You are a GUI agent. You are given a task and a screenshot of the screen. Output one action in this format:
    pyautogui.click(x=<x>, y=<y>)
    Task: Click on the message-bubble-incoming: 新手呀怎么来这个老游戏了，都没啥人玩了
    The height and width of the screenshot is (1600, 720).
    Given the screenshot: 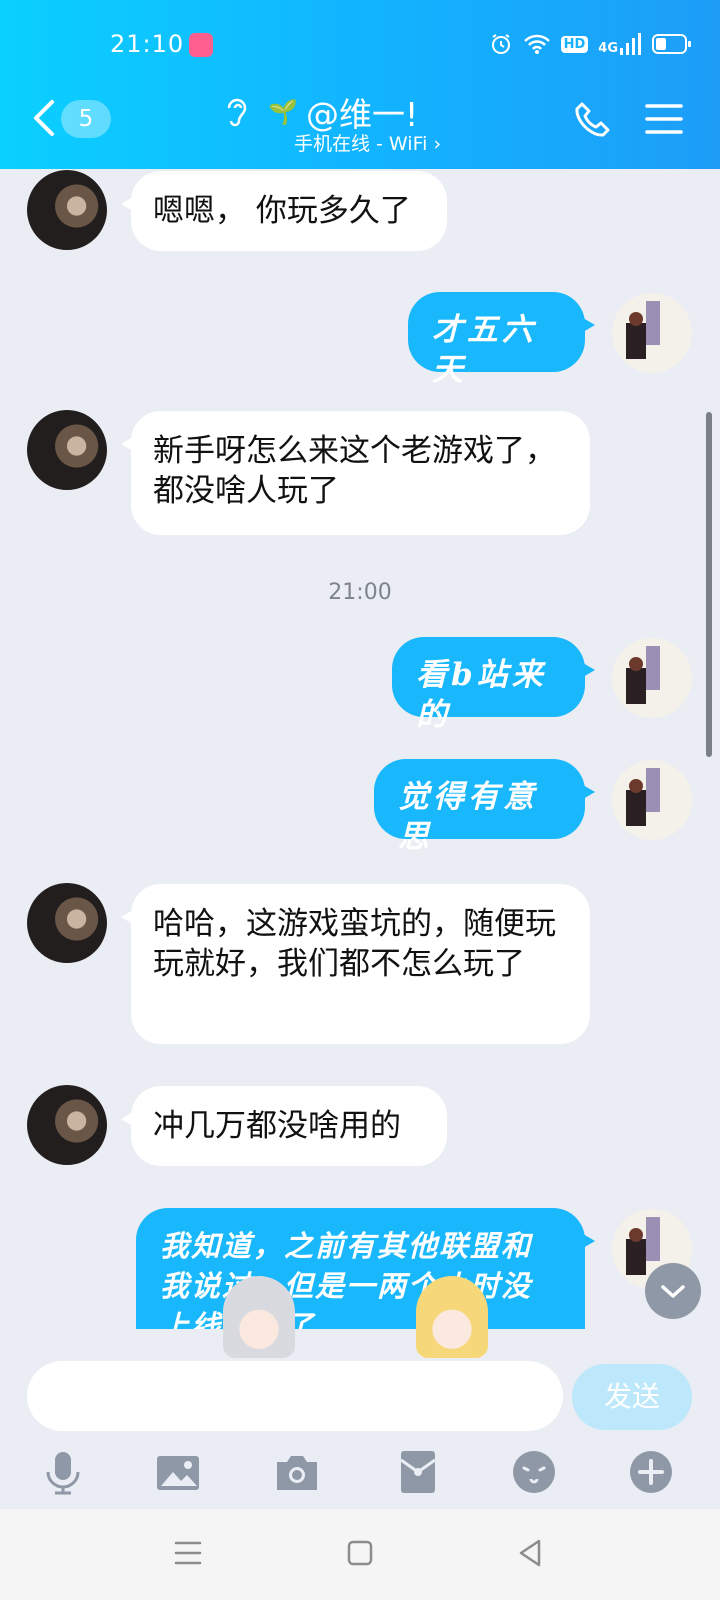 What is the action you would take?
    pyautogui.click(x=355, y=473)
    